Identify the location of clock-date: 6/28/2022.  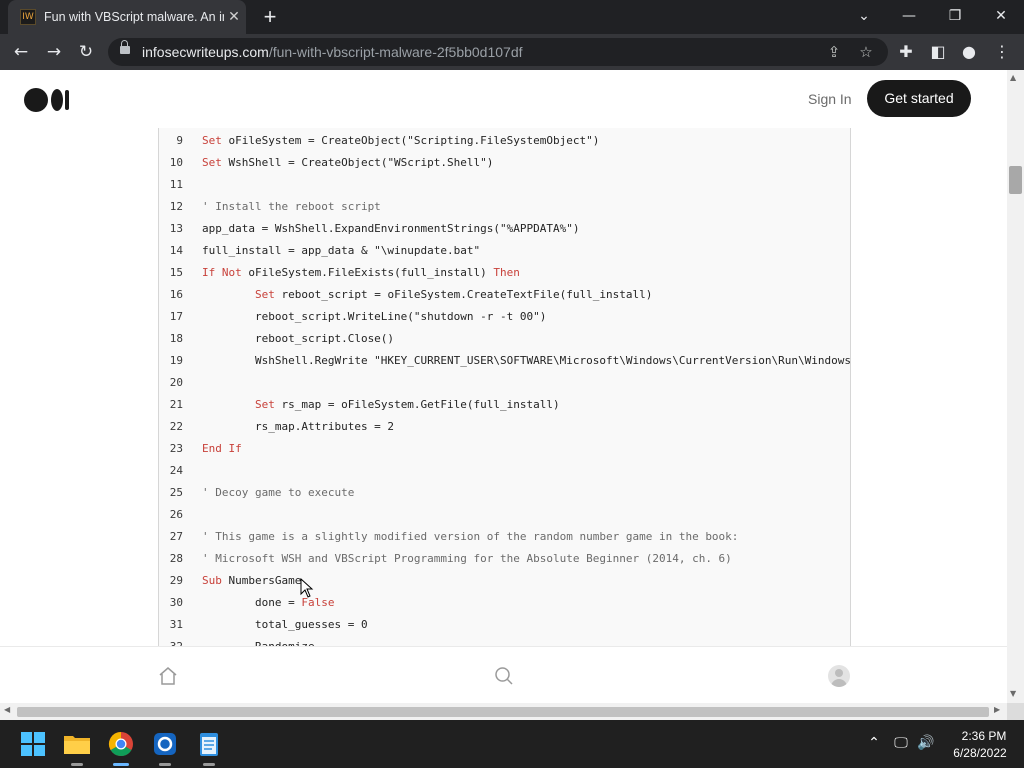
(980, 753).